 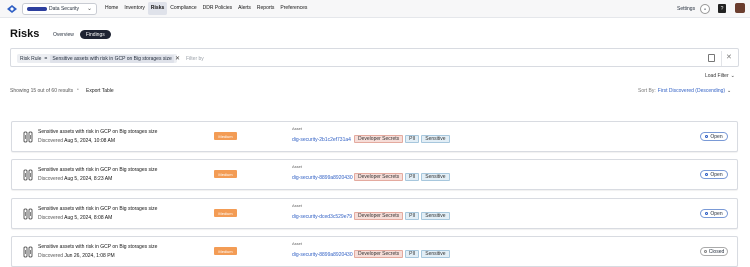 I want to click on filter-chip-field: Risk Rule, so click(x=31, y=58).